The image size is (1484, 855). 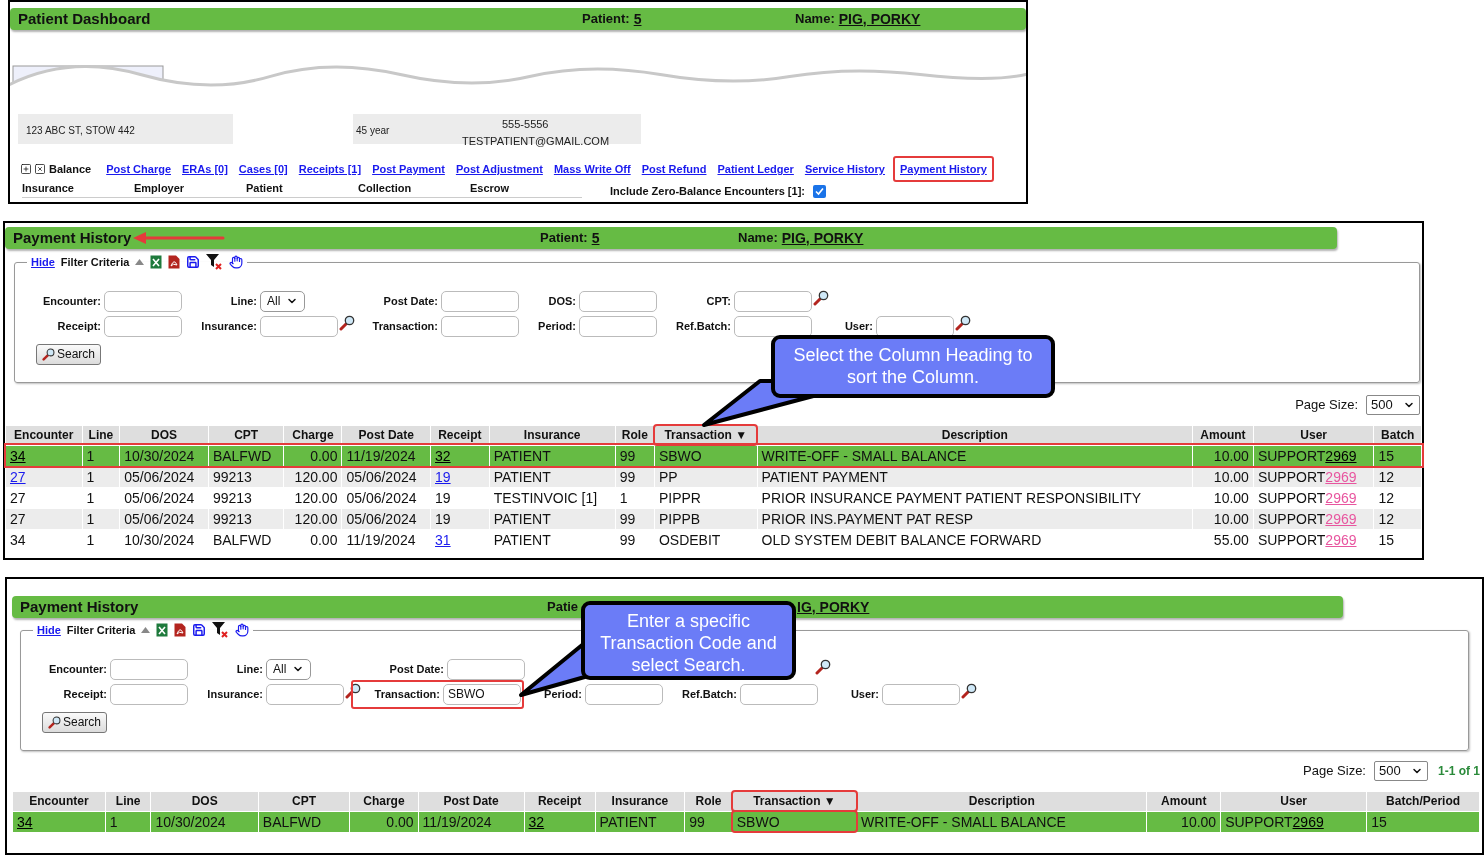 What do you see at coordinates (78, 189) in the screenshot?
I see `tab: Insurance` at bounding box center [78, 189].